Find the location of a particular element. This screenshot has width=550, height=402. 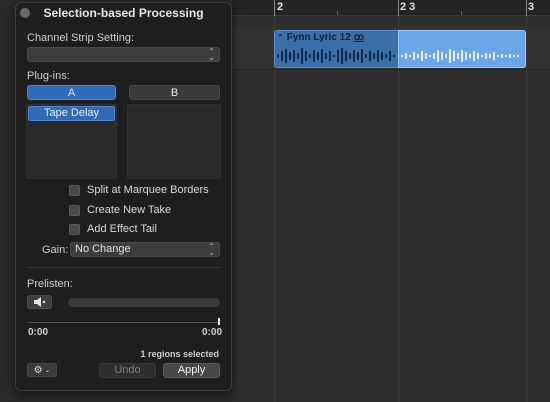

ruler-label-beat: 2 3 is located at coordinates (408, 7).